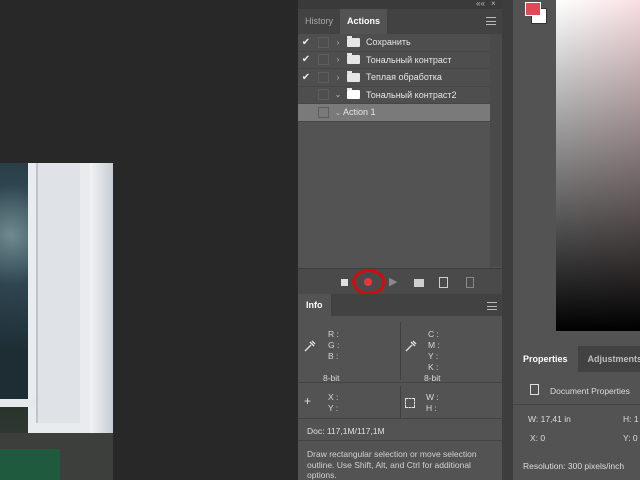 The width and height of the screenshot is (640, 480). What do you see at coordinates (433, 356) in the screenshot?
I see `info-y-label: Y :` at bounding box center [433, 356].